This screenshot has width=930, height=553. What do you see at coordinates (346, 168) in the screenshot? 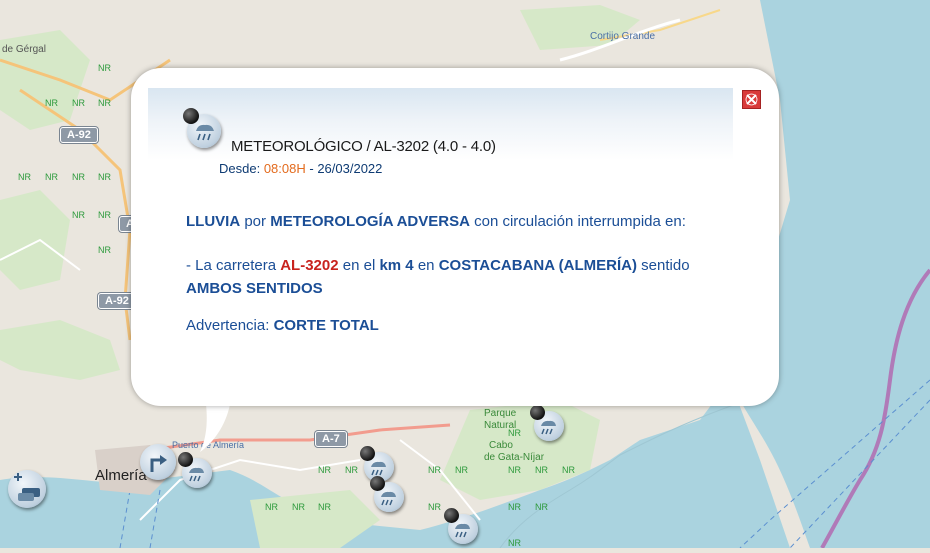
I see `since-date: - 26/03/2022` at bounding box center [346, 168].